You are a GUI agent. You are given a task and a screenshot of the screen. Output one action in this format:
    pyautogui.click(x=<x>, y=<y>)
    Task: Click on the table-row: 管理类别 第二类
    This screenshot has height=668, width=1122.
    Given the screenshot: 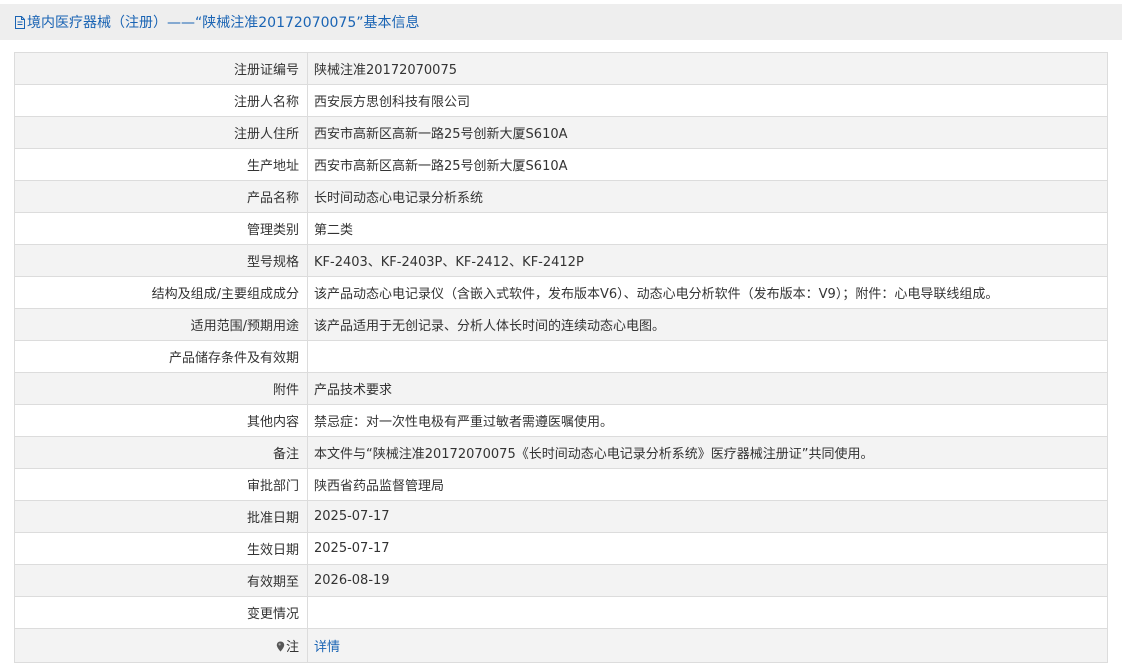 What is the action you would take?
    pyautogui.click(x=561, y=228)
    